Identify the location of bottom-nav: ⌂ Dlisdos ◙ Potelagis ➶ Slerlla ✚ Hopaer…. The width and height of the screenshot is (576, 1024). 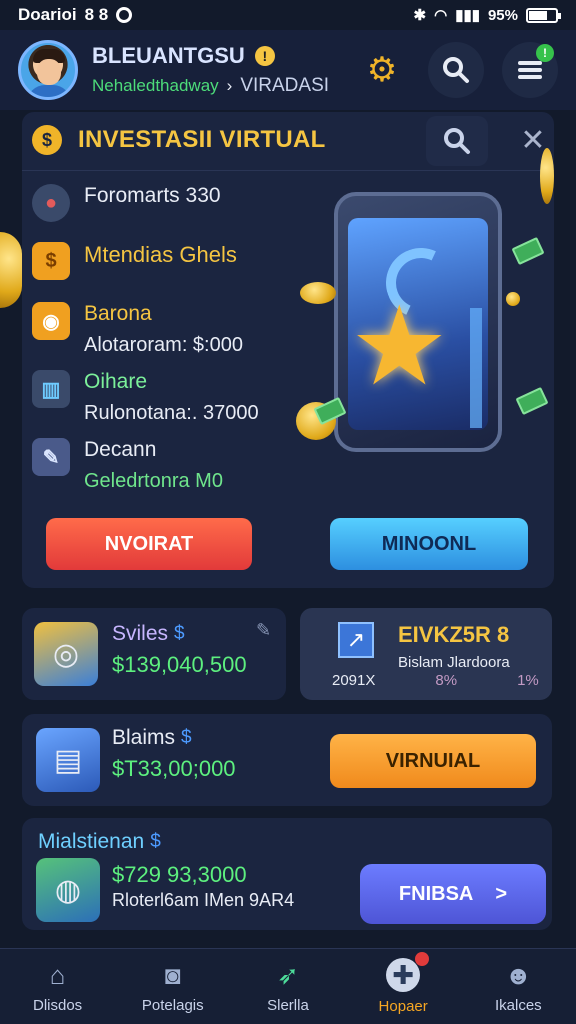
(288, 986).